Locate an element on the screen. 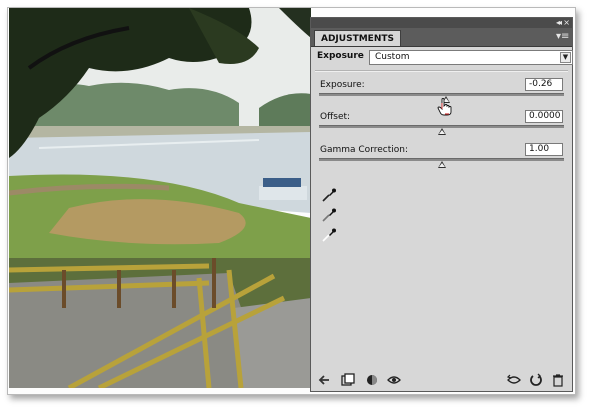  gamma-label: Gamma Correction: is located at coordinates (364, 150).